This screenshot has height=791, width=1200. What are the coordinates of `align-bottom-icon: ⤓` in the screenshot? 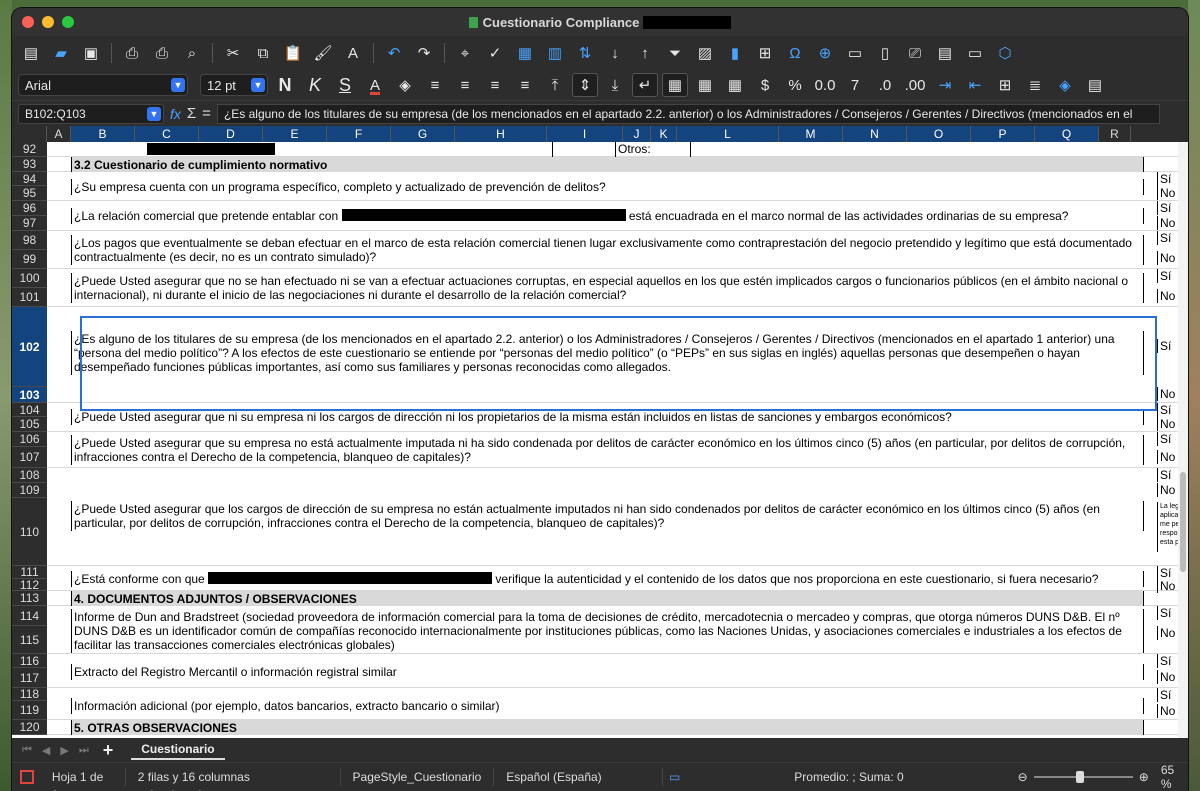 It's located at (615, 85).